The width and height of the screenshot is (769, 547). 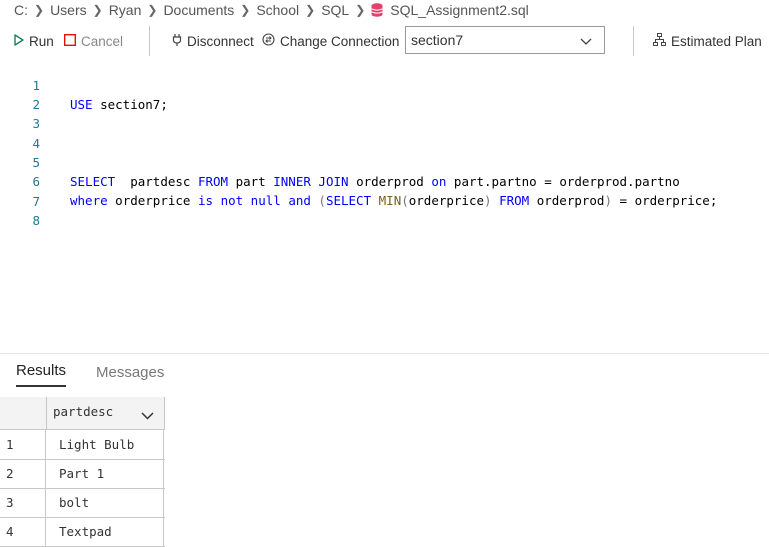 I want to click on estimated-plan-button: Estimated Plan, so click(x=711, y=41).